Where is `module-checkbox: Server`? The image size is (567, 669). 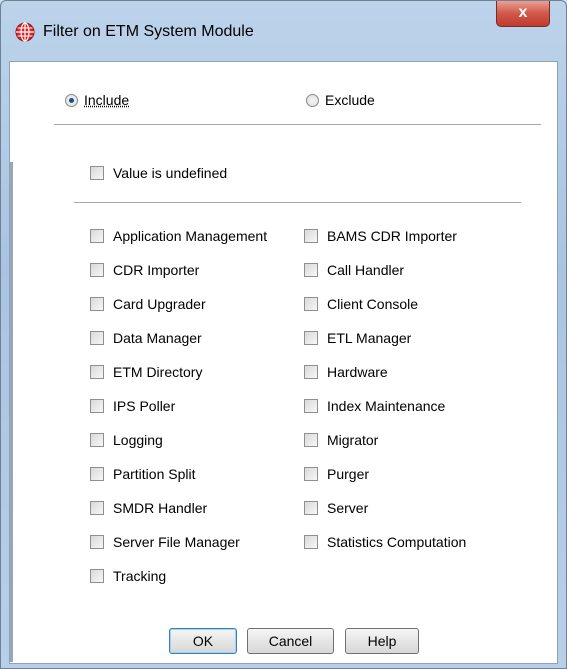
module-checkbox: Server is located at coordinates (336, 508).